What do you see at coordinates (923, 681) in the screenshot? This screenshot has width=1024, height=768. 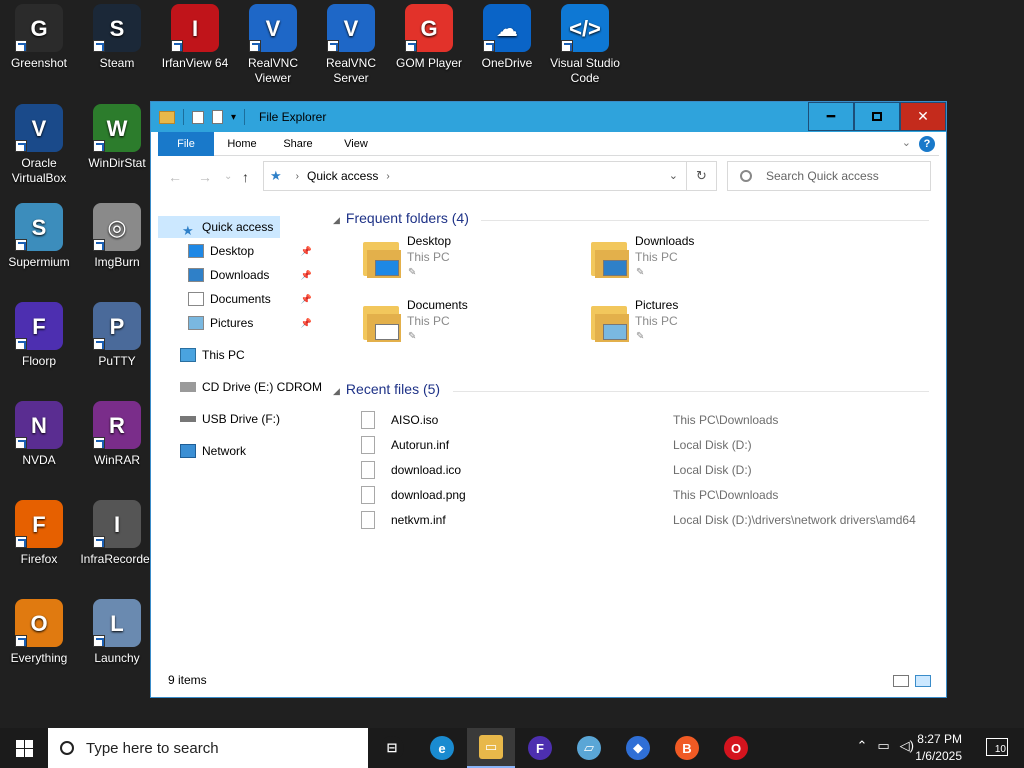 I see `large-icons-view-icon` at bounding box center [923, 681].